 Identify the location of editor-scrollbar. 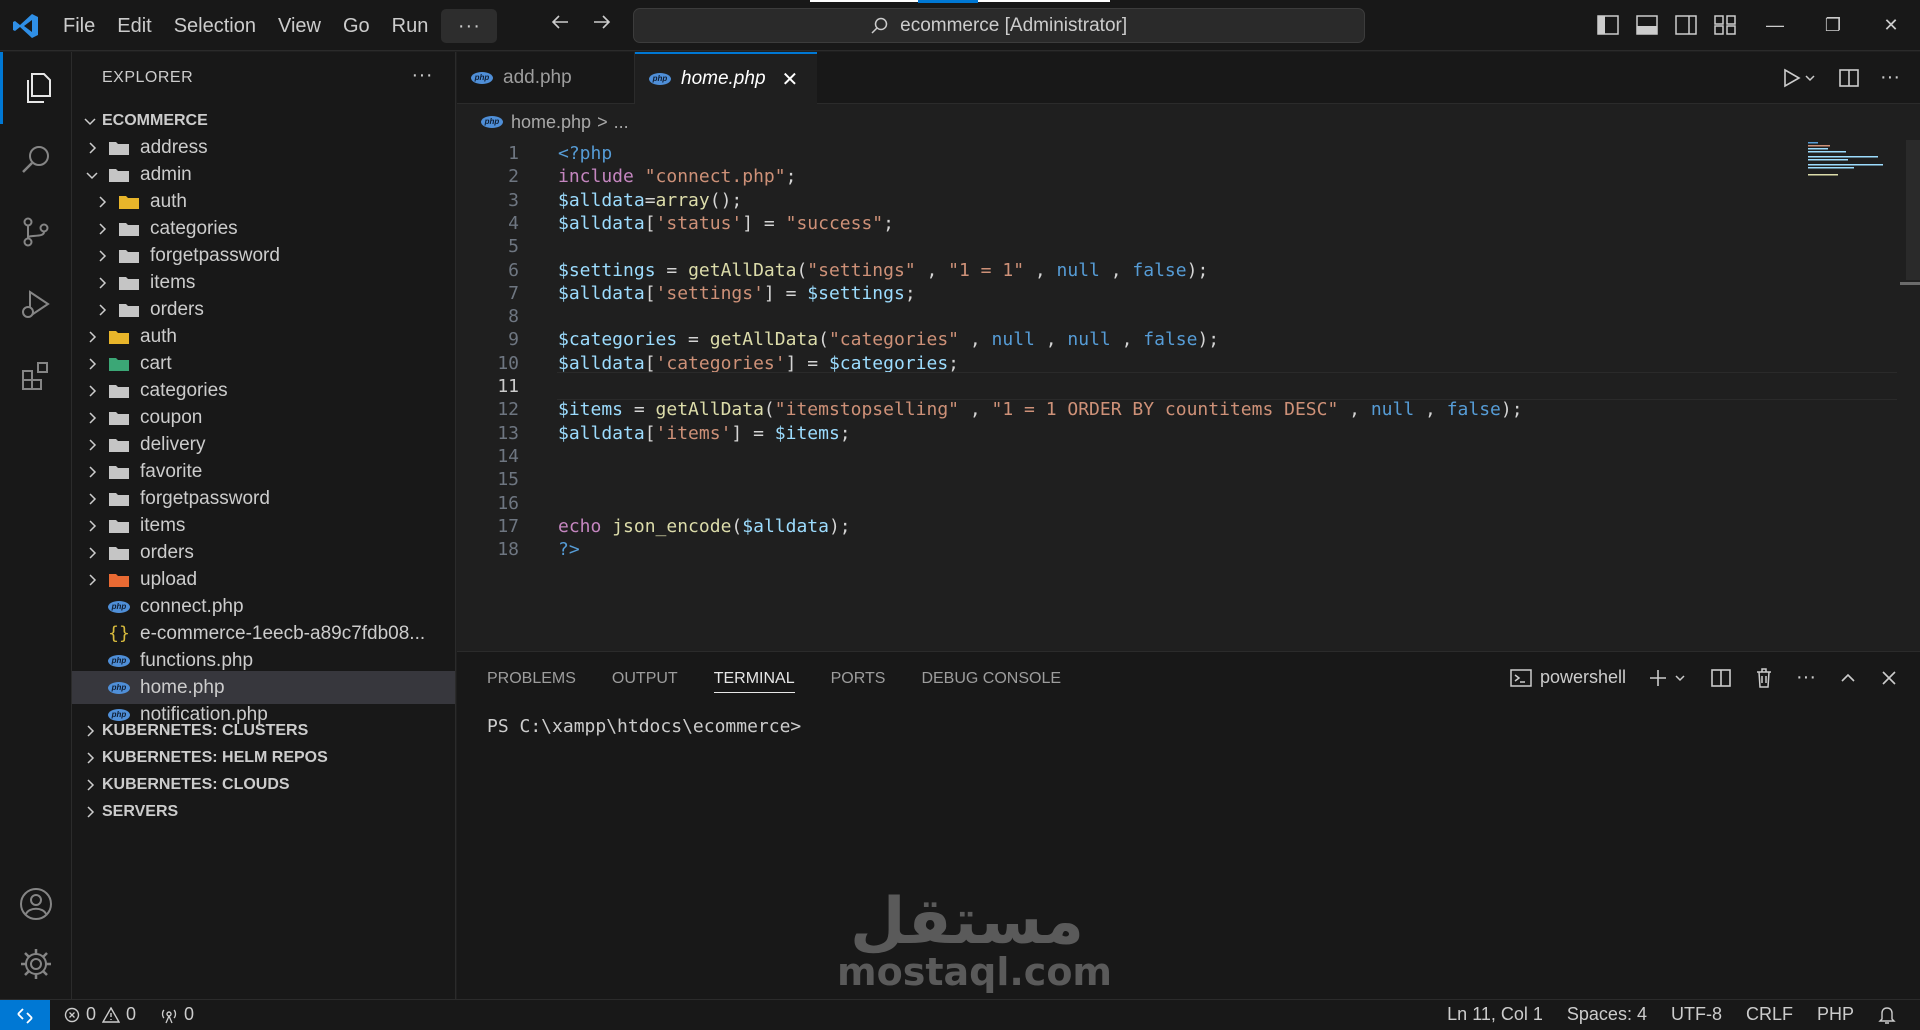
(1913, 210).